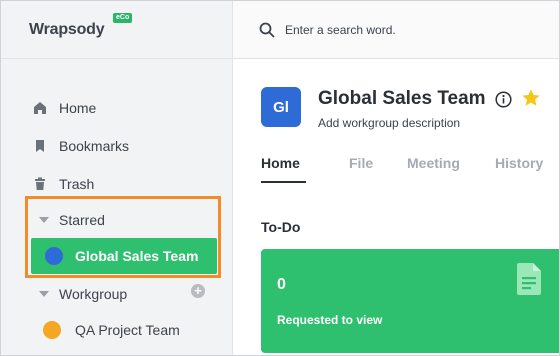 The width and height of the screenshot is (560, 356). I want to click on section-label: Workgroup, so click(93, 294).